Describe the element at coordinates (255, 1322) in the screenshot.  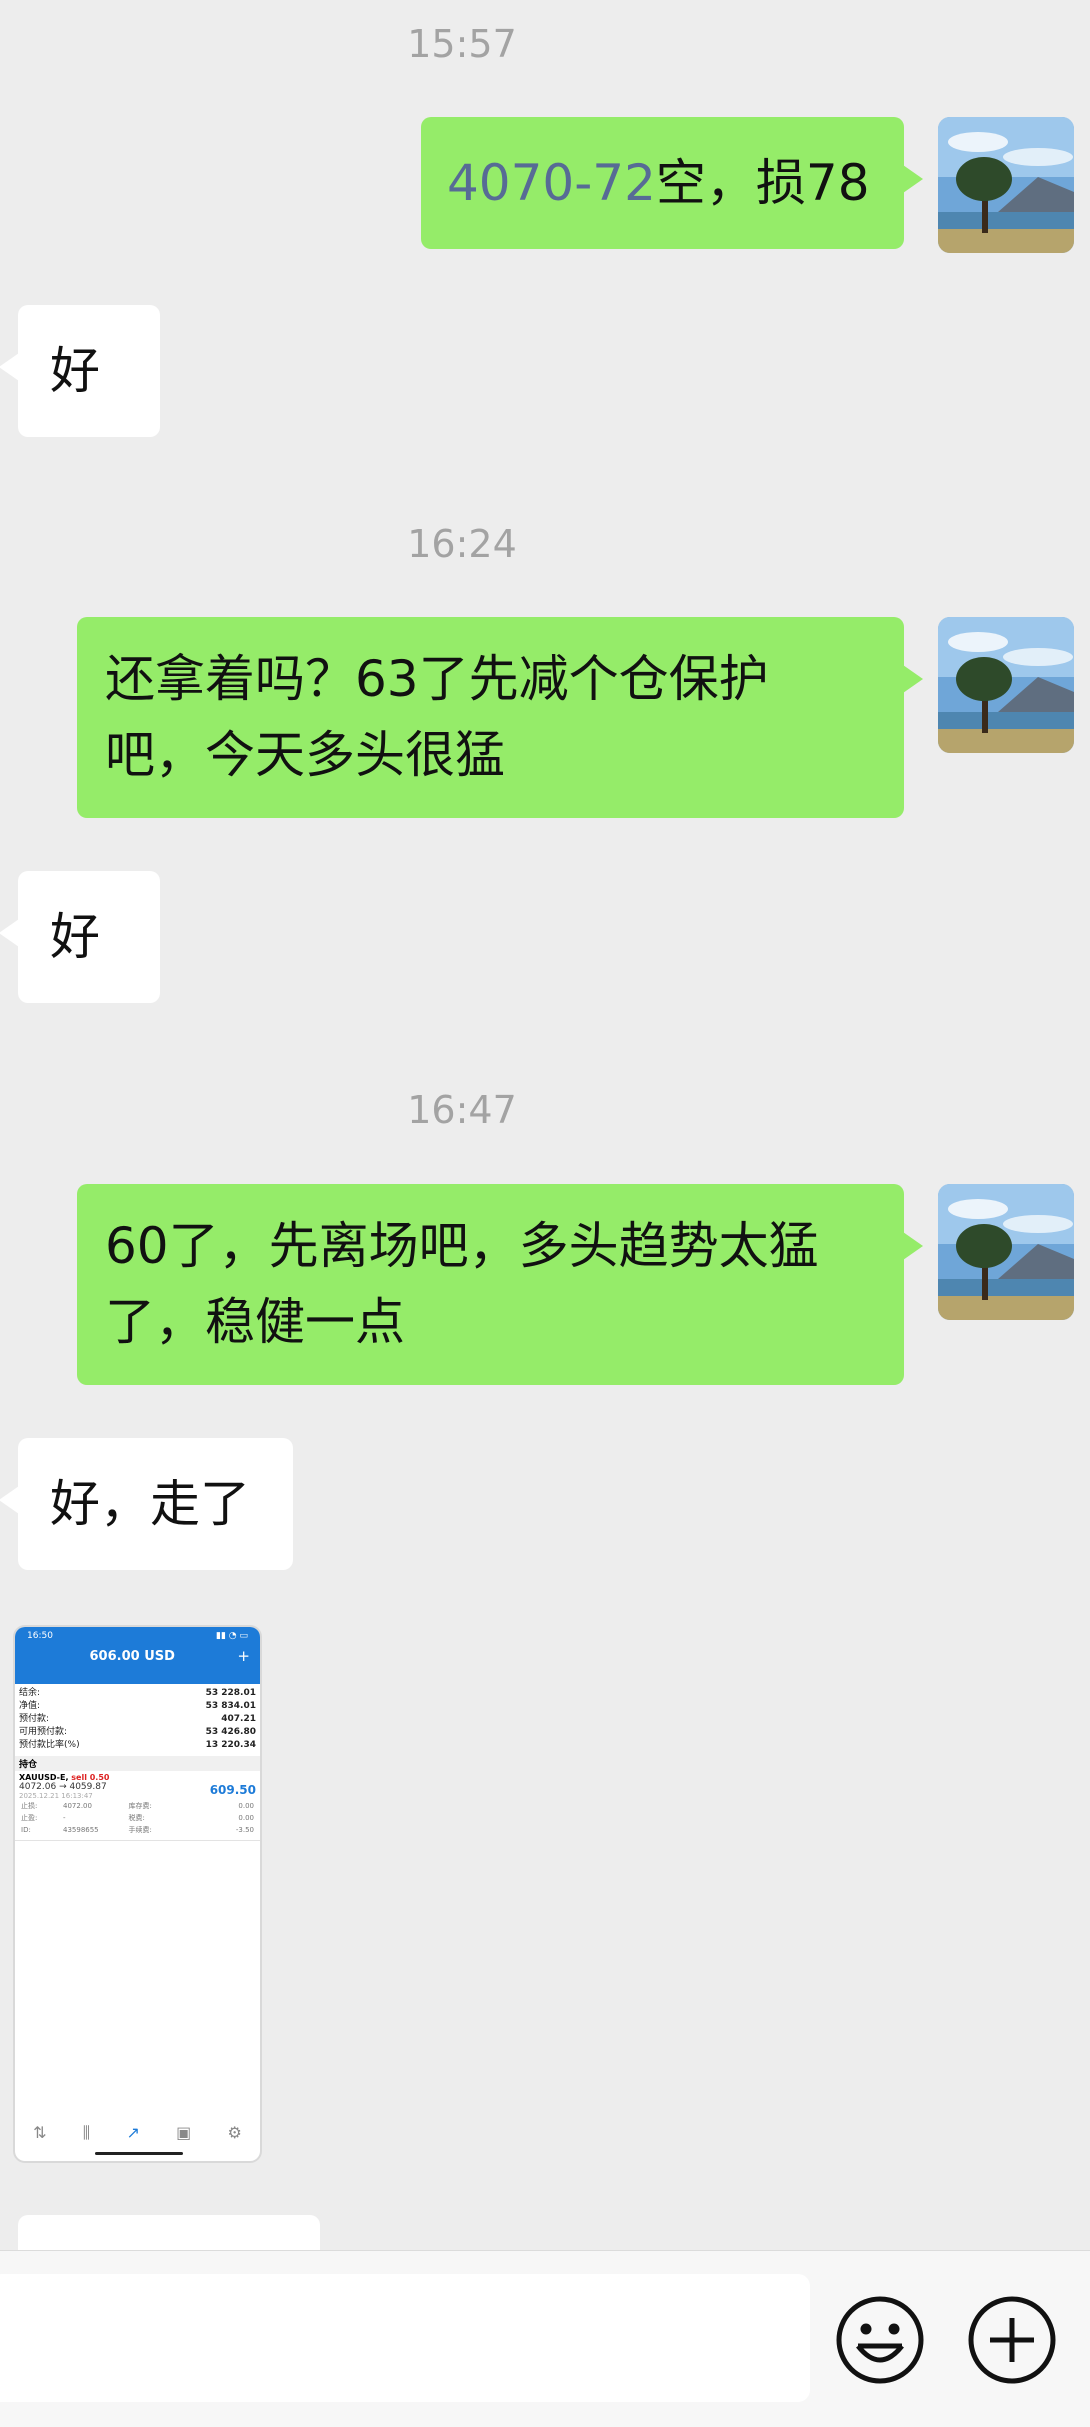
I see `message-line: 了，稳健一点` at that location.